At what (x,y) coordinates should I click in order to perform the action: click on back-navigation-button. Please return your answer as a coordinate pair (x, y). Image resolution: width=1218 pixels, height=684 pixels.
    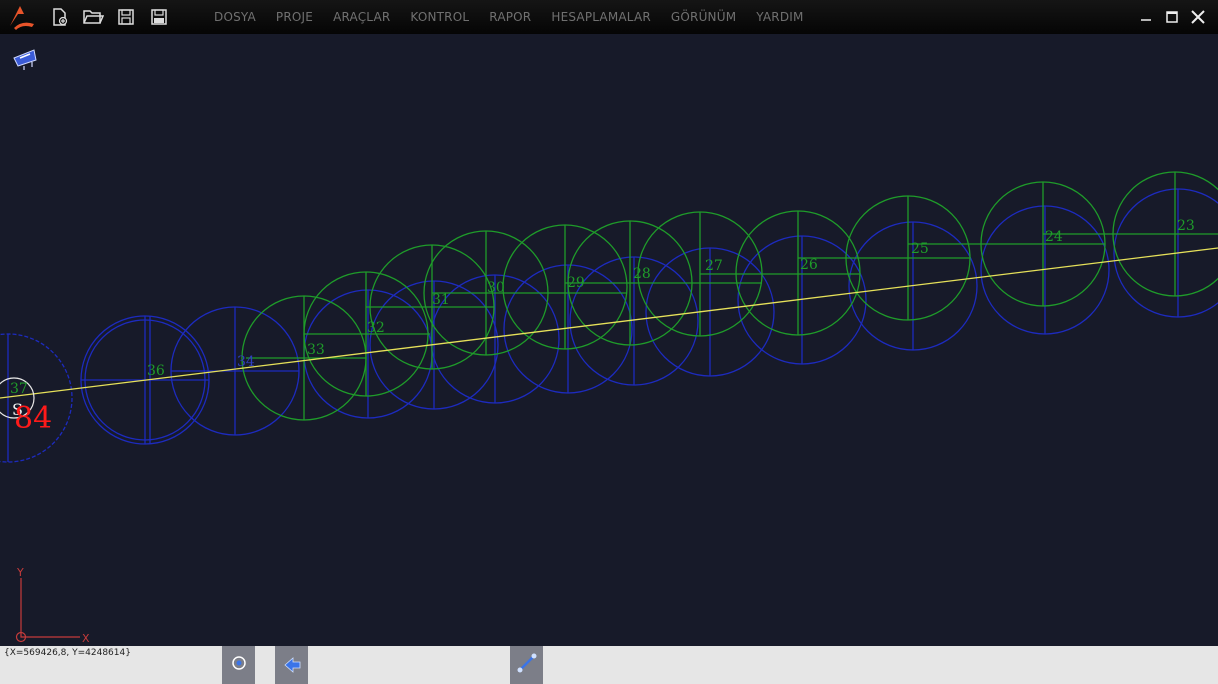
    Looking at the image, I should click on (291, 665).